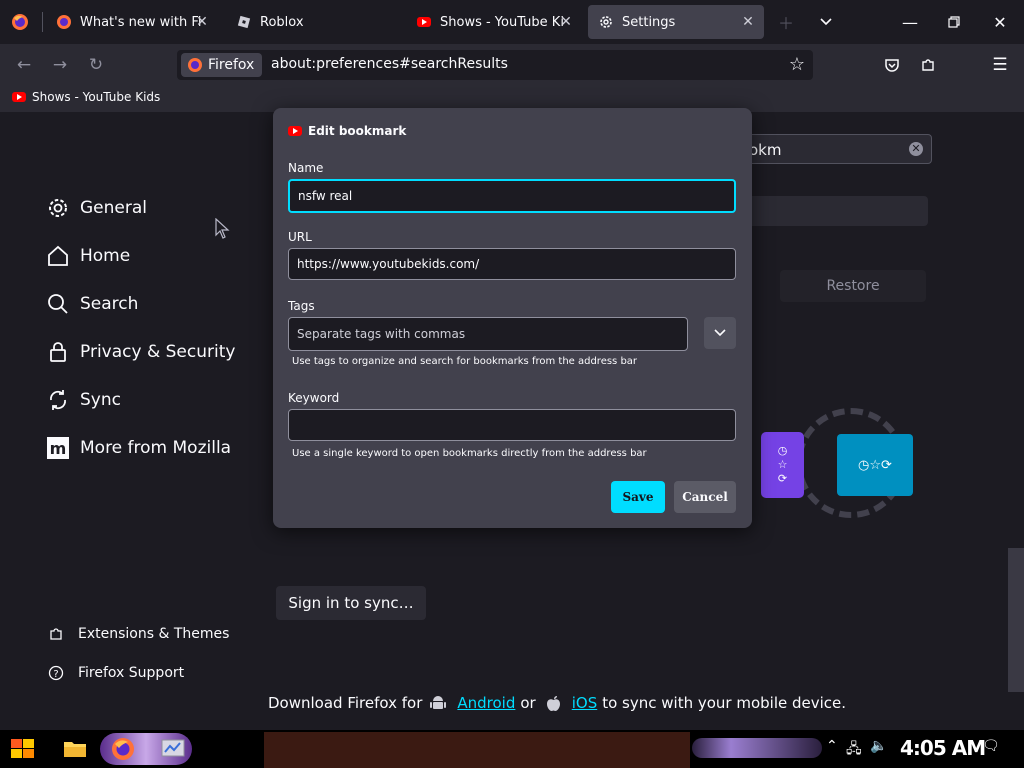 The image size is (1024, 768). What do you see at coordinates (105, 256) in the screenshot?
I see `category-label: Home` at bounding box center [105, 256].